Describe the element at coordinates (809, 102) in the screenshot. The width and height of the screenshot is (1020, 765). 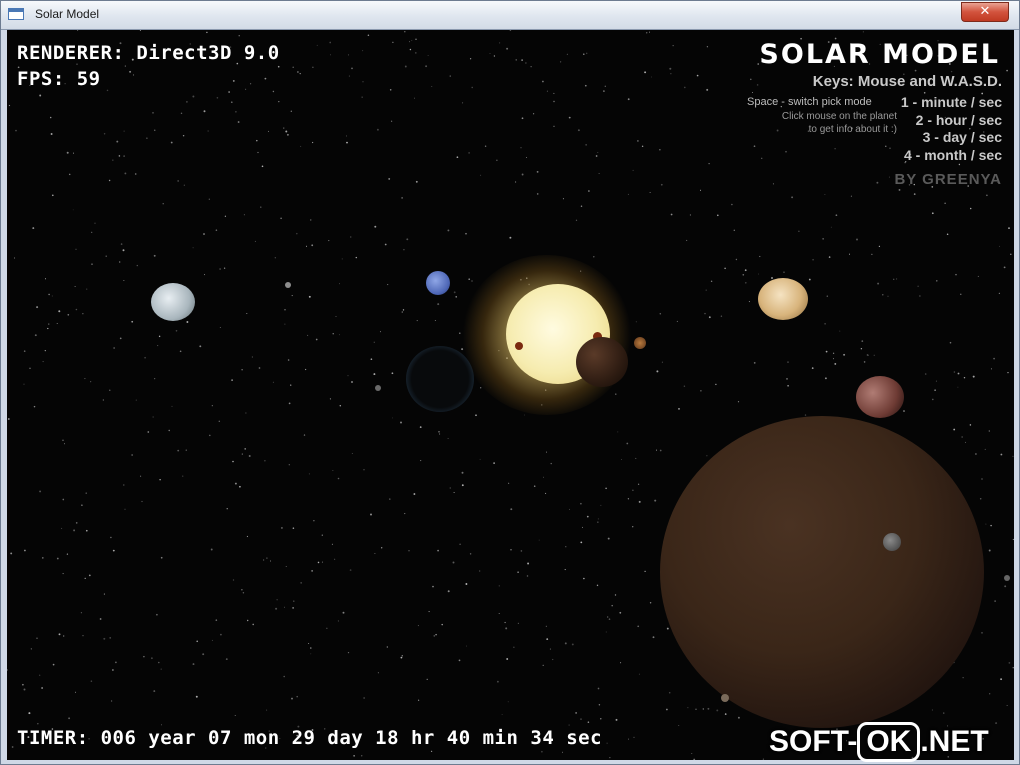
I see `pick-mode-help: Space - switch pick mode` at that location.